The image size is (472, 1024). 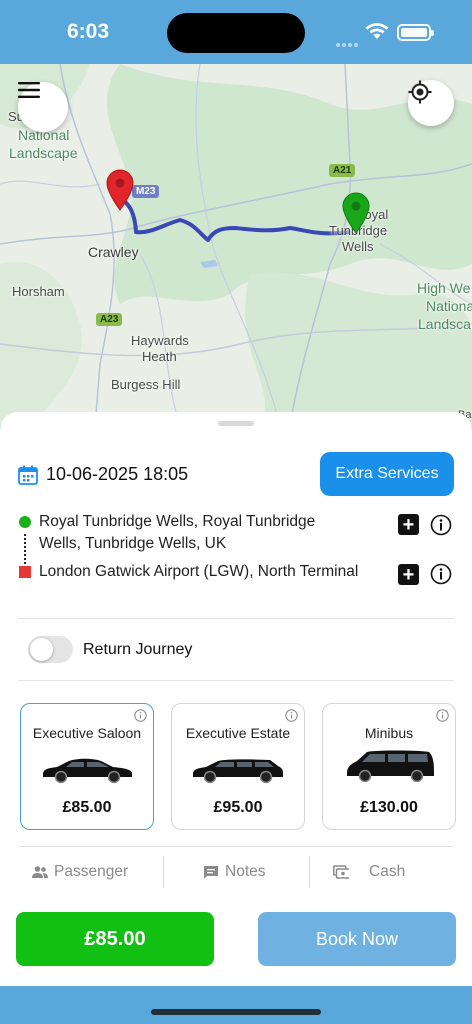 I want to click on vehicle-card-minibus: Minibus £130.00, so click(x=389, y=766).